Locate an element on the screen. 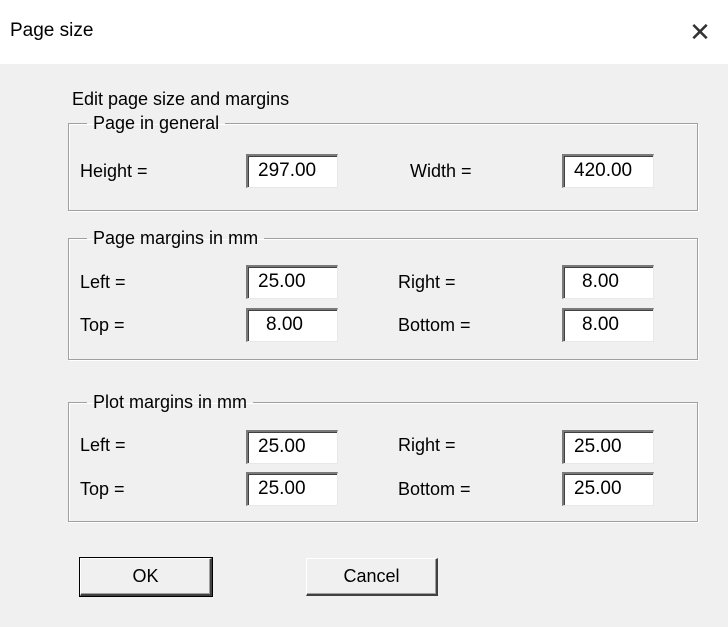 The width and height of the screenshot is (728, 627). cancel-button: Cancel is located at coordinates (372, 577).